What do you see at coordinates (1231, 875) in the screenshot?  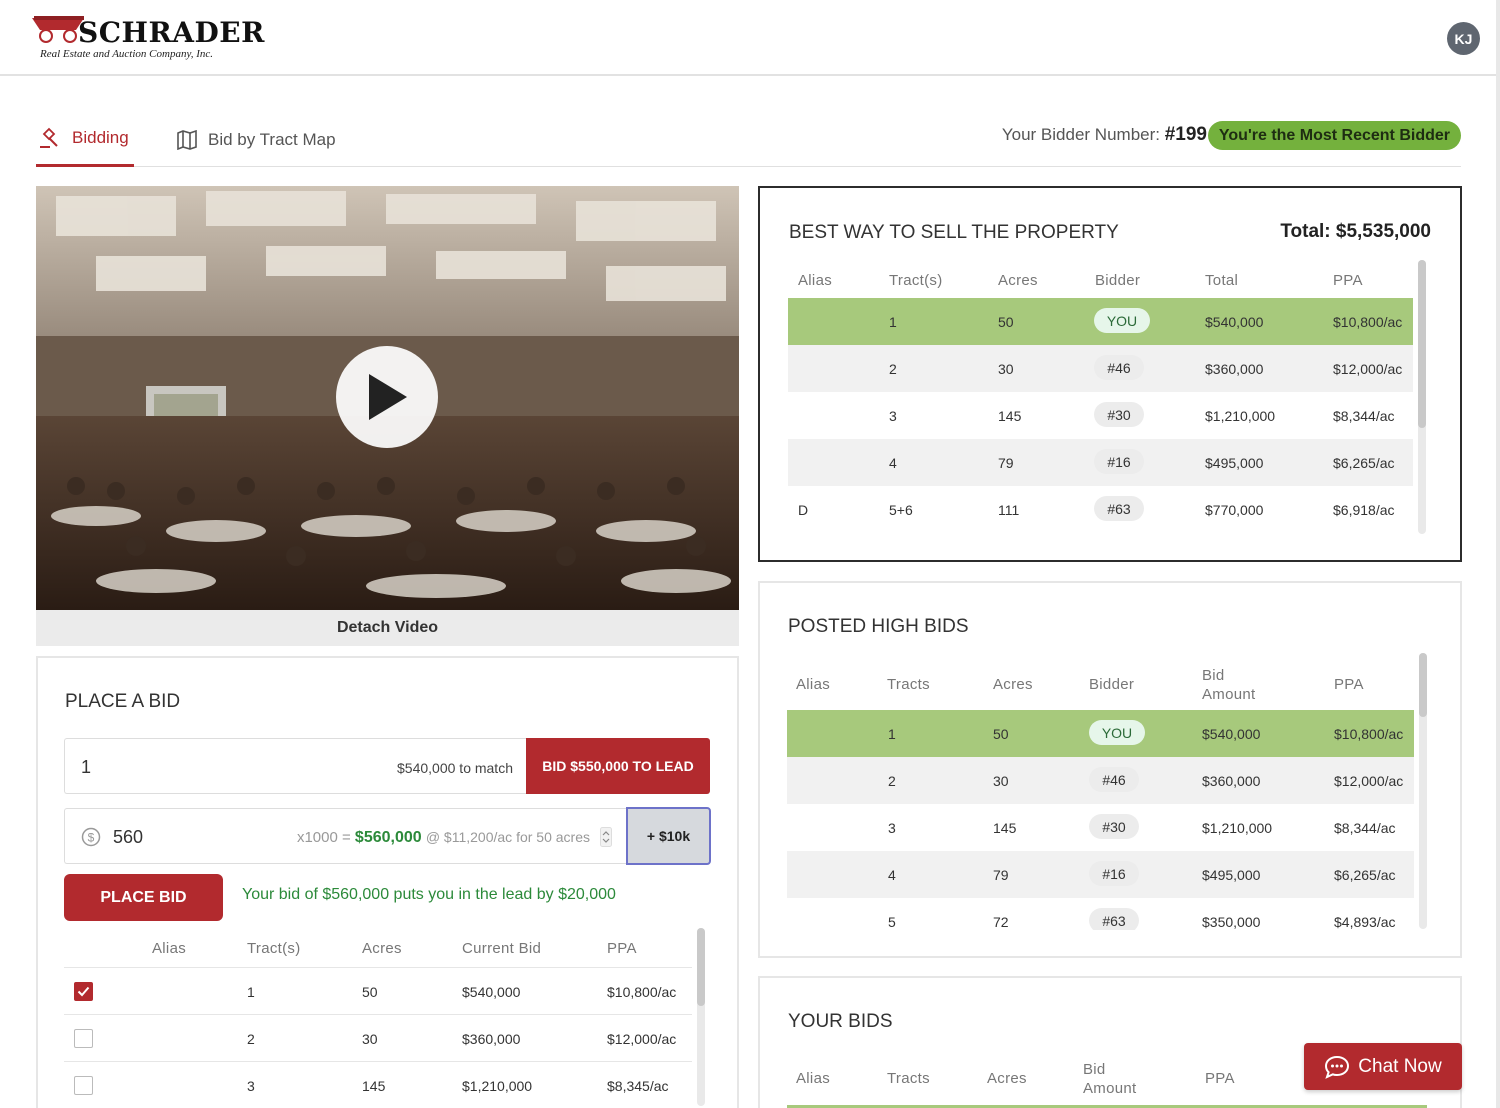 I see `cell-amount: $495,000` at bounding box center [1231, 875].